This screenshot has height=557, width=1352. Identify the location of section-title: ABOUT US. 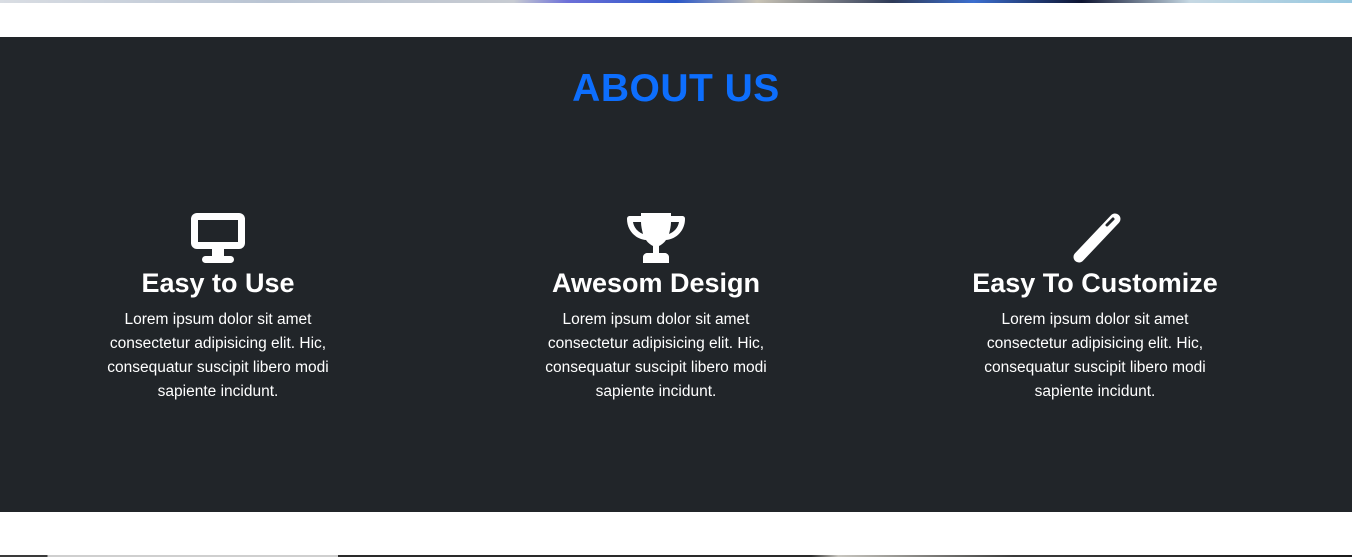
(676, 88).